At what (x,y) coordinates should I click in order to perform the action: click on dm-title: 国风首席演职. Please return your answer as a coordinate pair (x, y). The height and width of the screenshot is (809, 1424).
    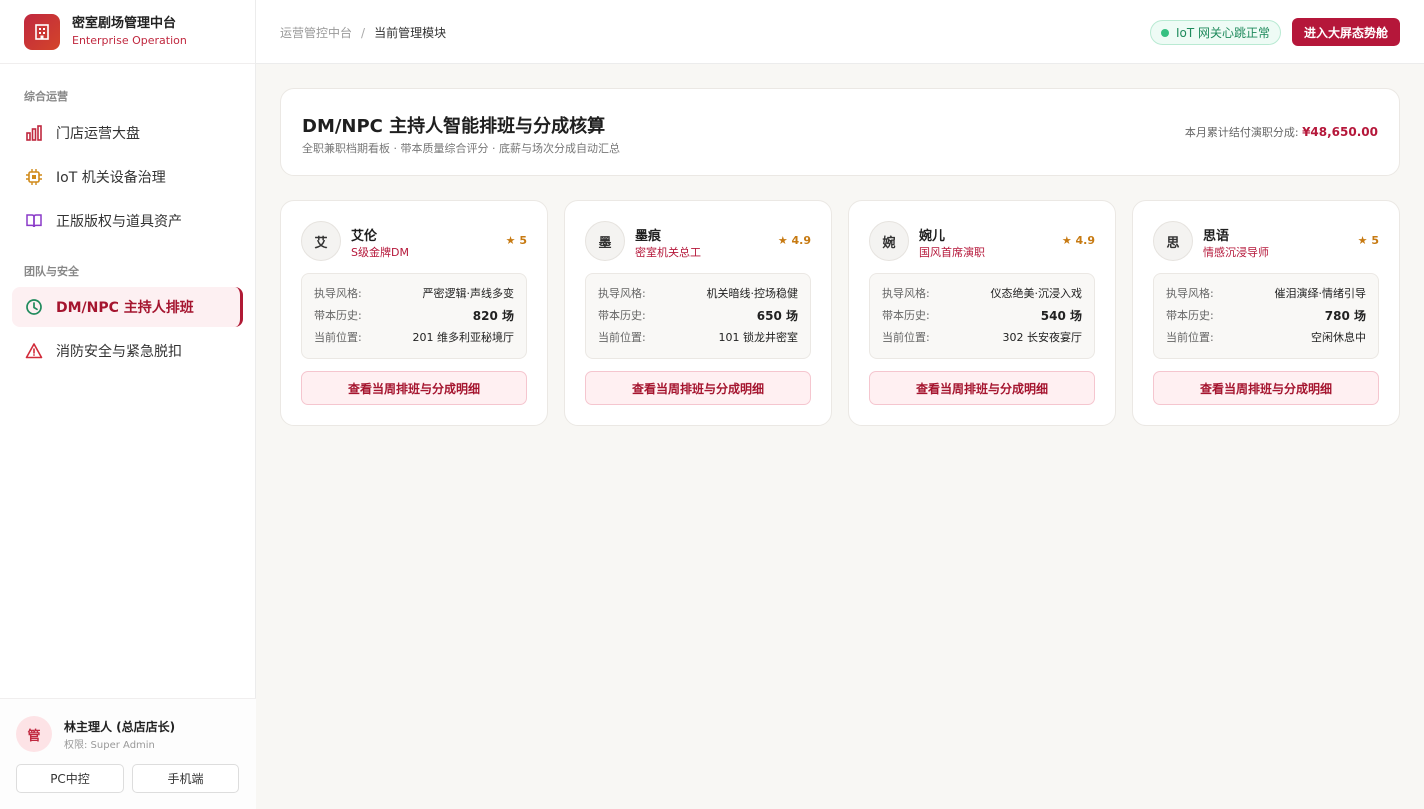
    Looking at the image, I should click on (952, 252).